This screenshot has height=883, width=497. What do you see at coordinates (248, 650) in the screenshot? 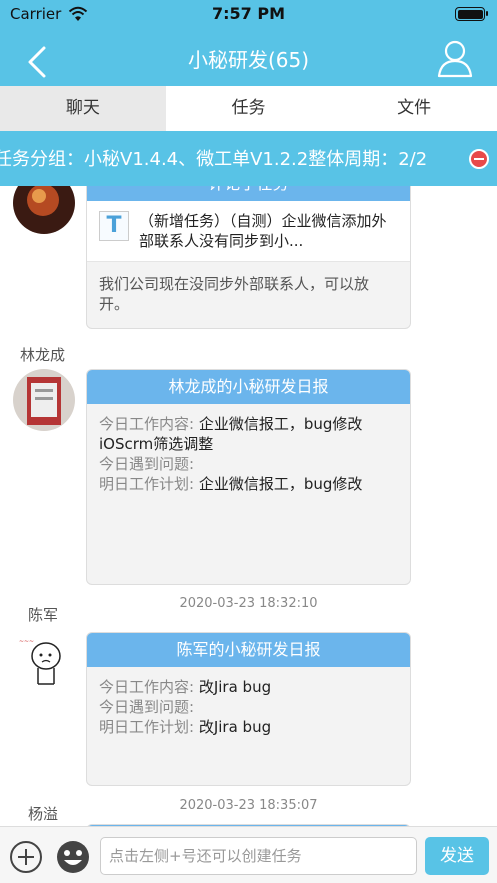
I see `card-title: 陈军的小秘研发日报` at bounding box center [248, 650].